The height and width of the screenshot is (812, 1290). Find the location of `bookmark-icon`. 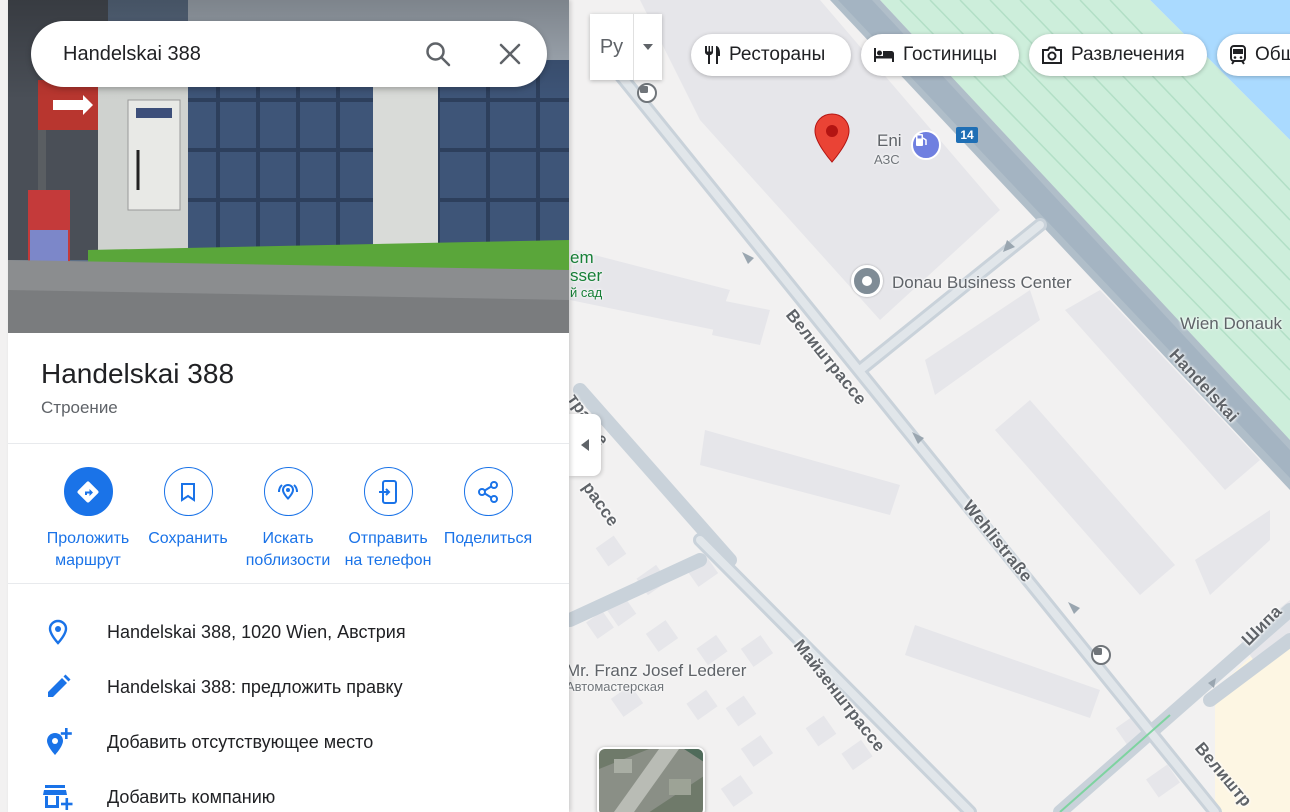

bookmark-icon is located at coordinates (188, 491).